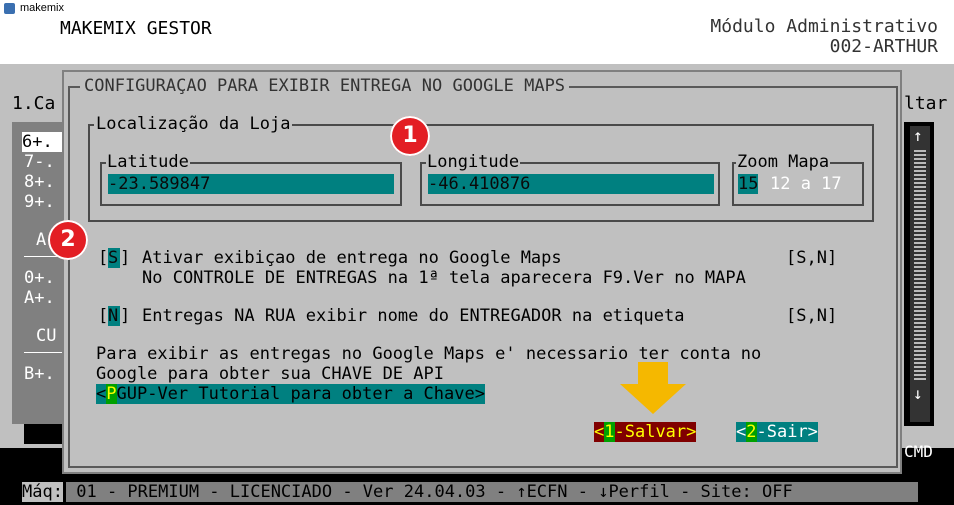  What do you see at coordinates (44, 352) in the screenshot?
I see `submenu-divider` at bounding box center [44, 352].